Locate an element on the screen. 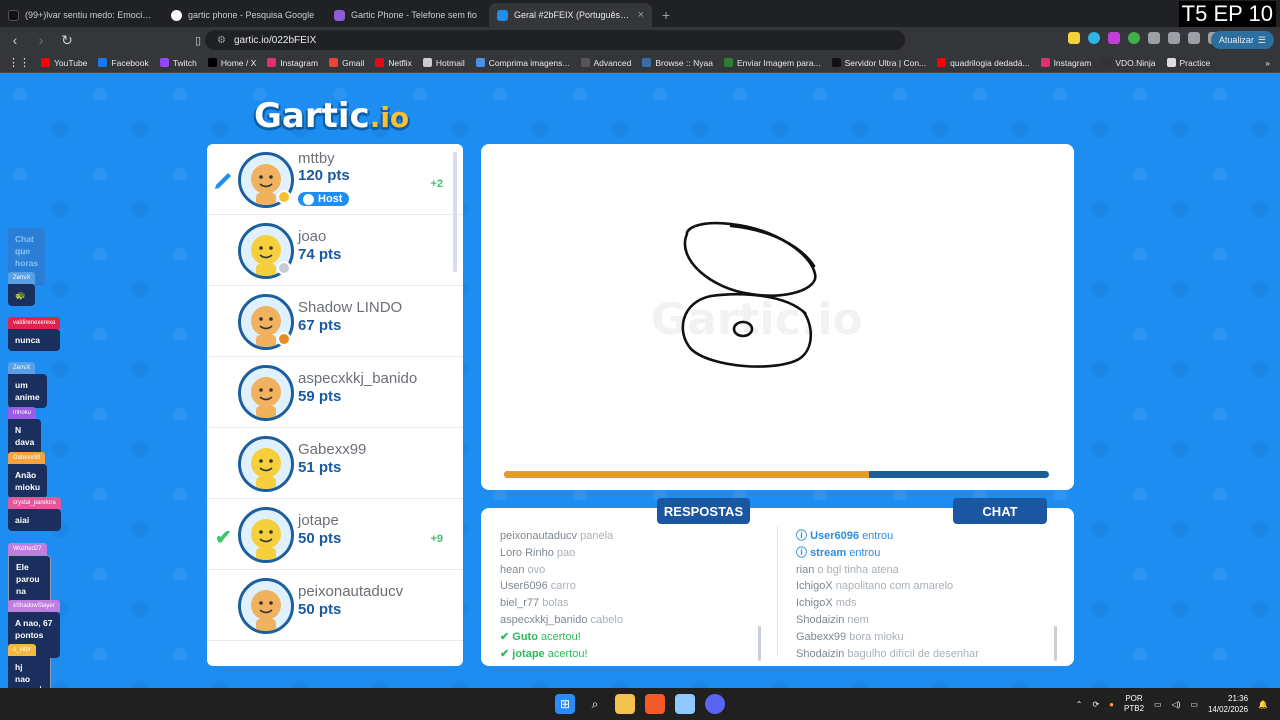 Image resolution: width=1280 pixels, height=720 pixels. more-bookmarks-icon: » is located at coordinates (1272, 63).